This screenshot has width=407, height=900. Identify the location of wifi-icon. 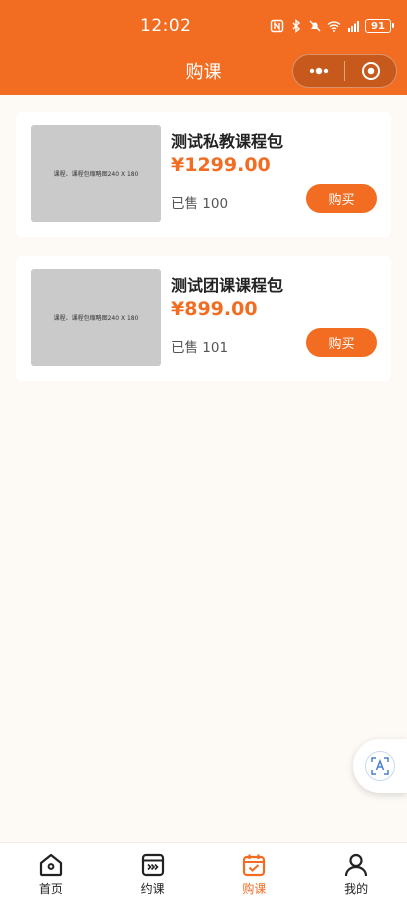
(334, 26).